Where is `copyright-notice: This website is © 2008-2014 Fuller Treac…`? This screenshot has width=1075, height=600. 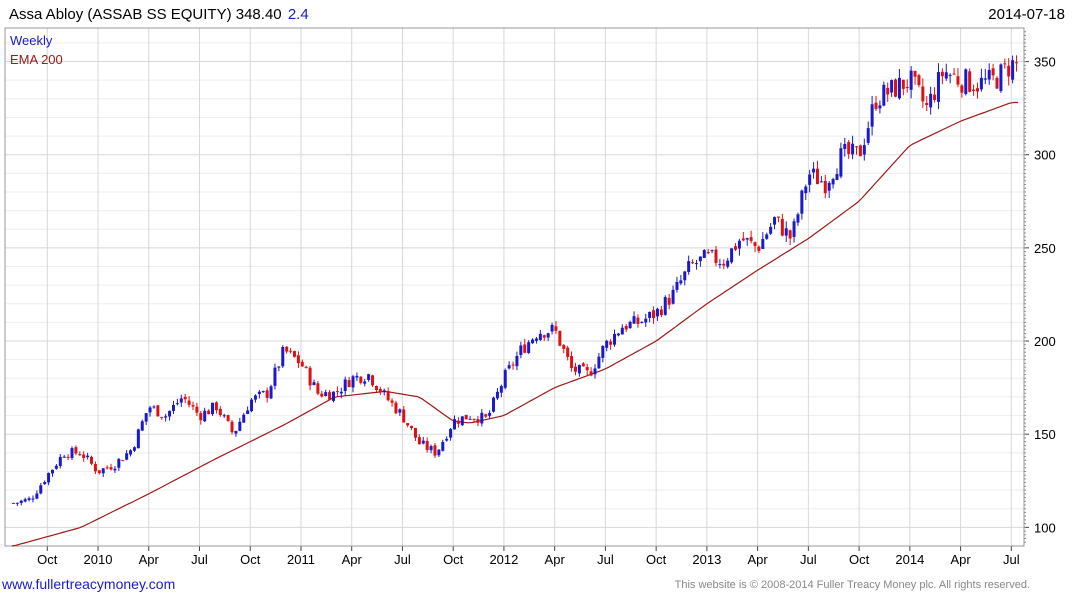
copyright-notice: This website is © 2008-2014 Fuller Treac… is located at coordinates (852, 585).